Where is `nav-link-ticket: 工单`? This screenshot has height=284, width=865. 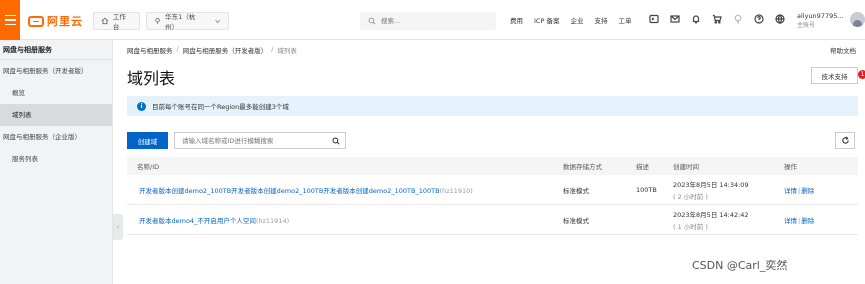
nav-link-ticket: 工单 is located at coordinates (624, 20).